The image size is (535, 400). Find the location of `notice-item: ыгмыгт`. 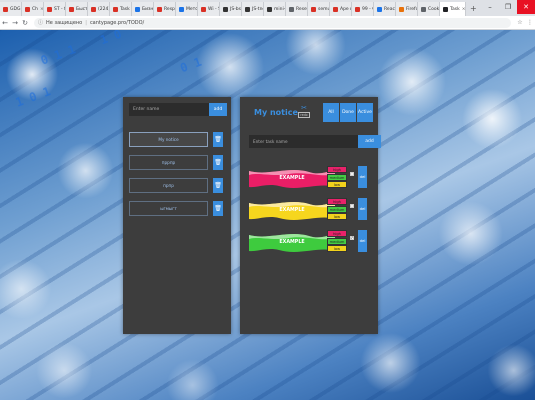

notice-item: ыгмыгт is located at coordinates (168, 208).